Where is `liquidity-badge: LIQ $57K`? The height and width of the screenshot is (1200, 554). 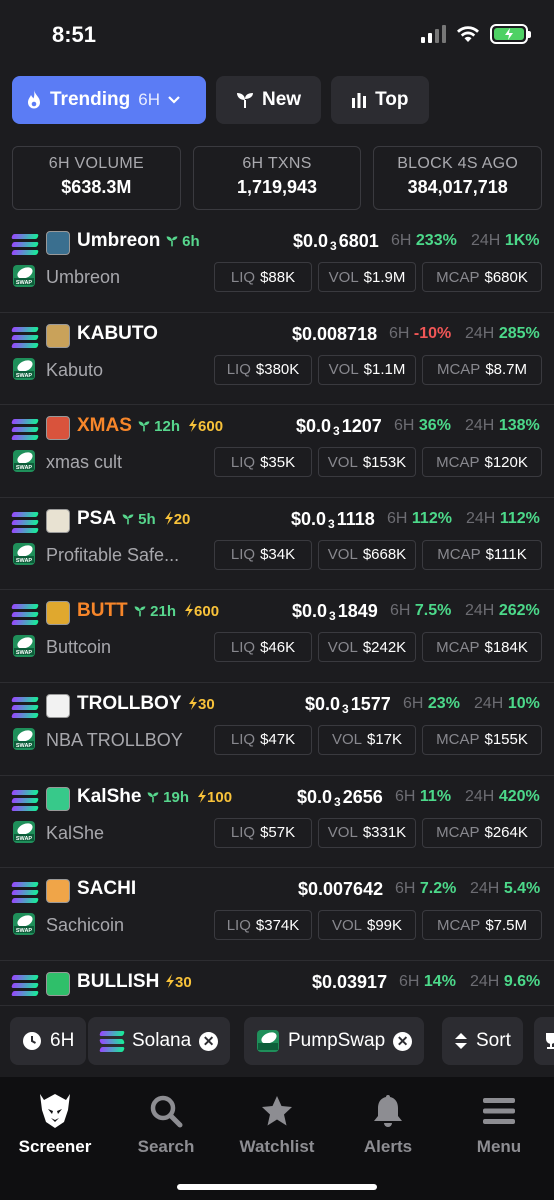 liquidity-badge: LIQ $57K is located at coordinates (263, 832).